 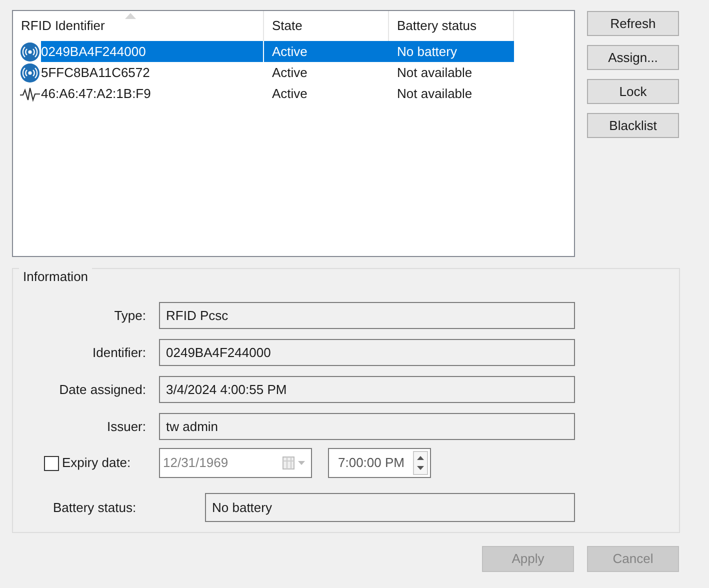 I want to click on read-only-field: 3/4/2024 4:00:55 PM, so click(x=367, y=389).